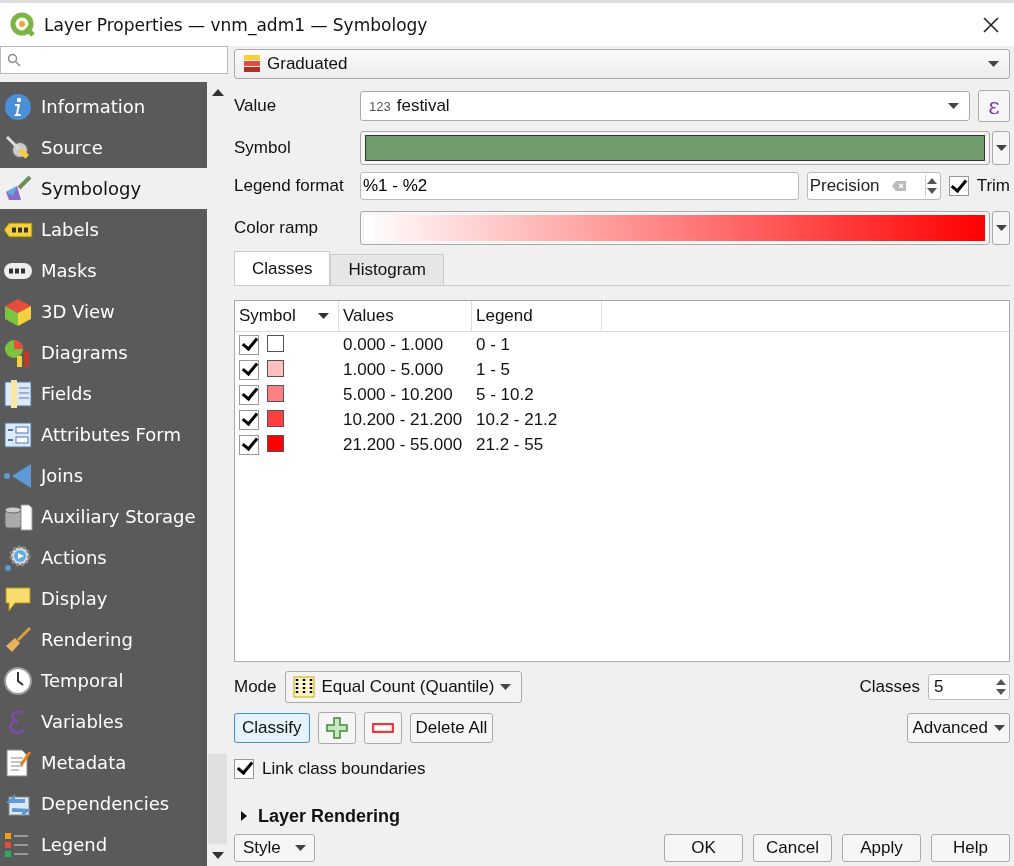 Image resolution: width=1014 pixels, height=866 pixels. I want to click on sidebar-item: Actions, so click(103, 557).